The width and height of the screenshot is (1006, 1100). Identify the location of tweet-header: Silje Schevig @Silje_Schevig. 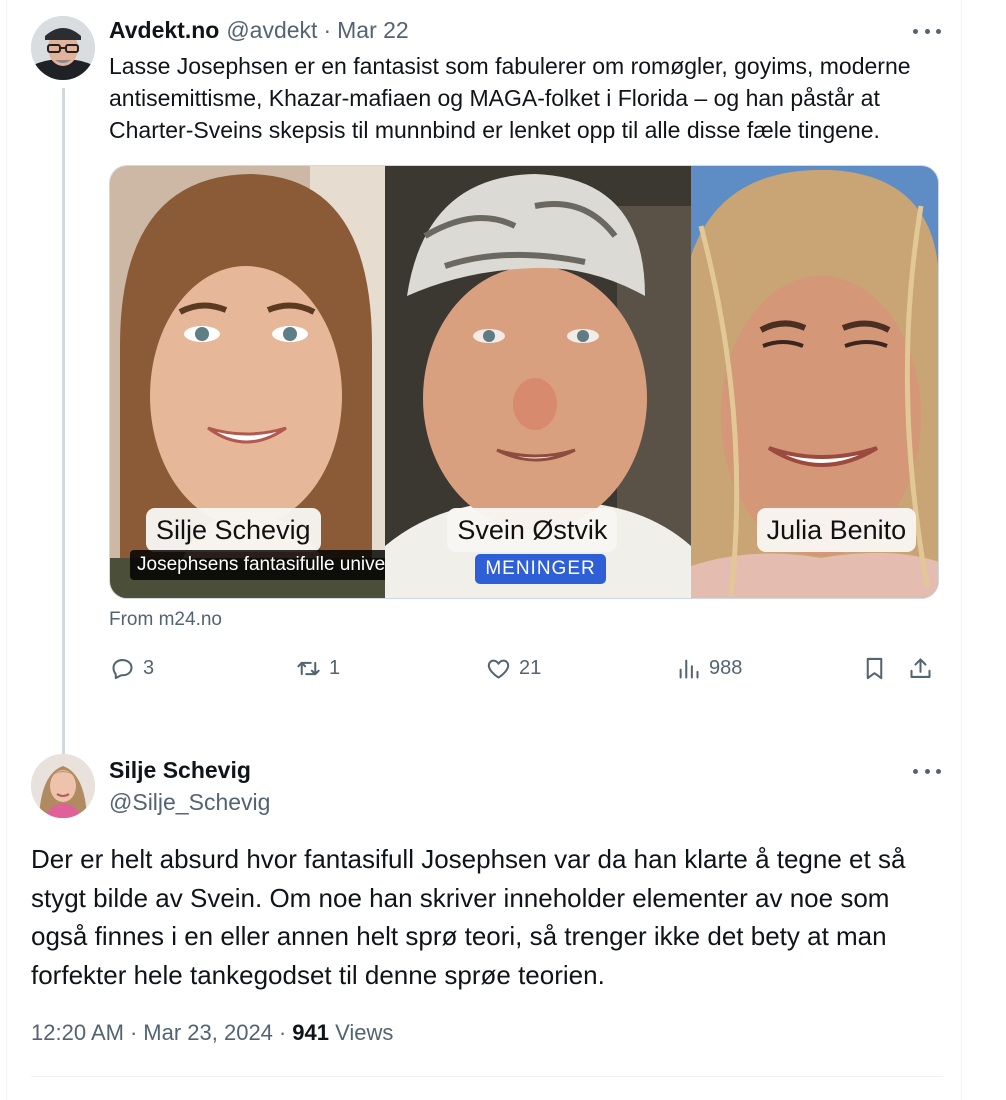
(526, 785).